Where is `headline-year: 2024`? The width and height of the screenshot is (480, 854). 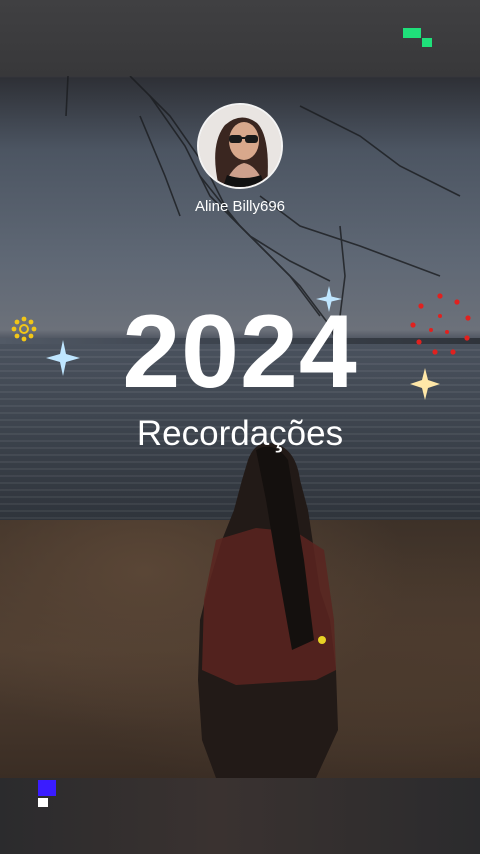
headline-year: 2024 is located at coordinates (240, 352).